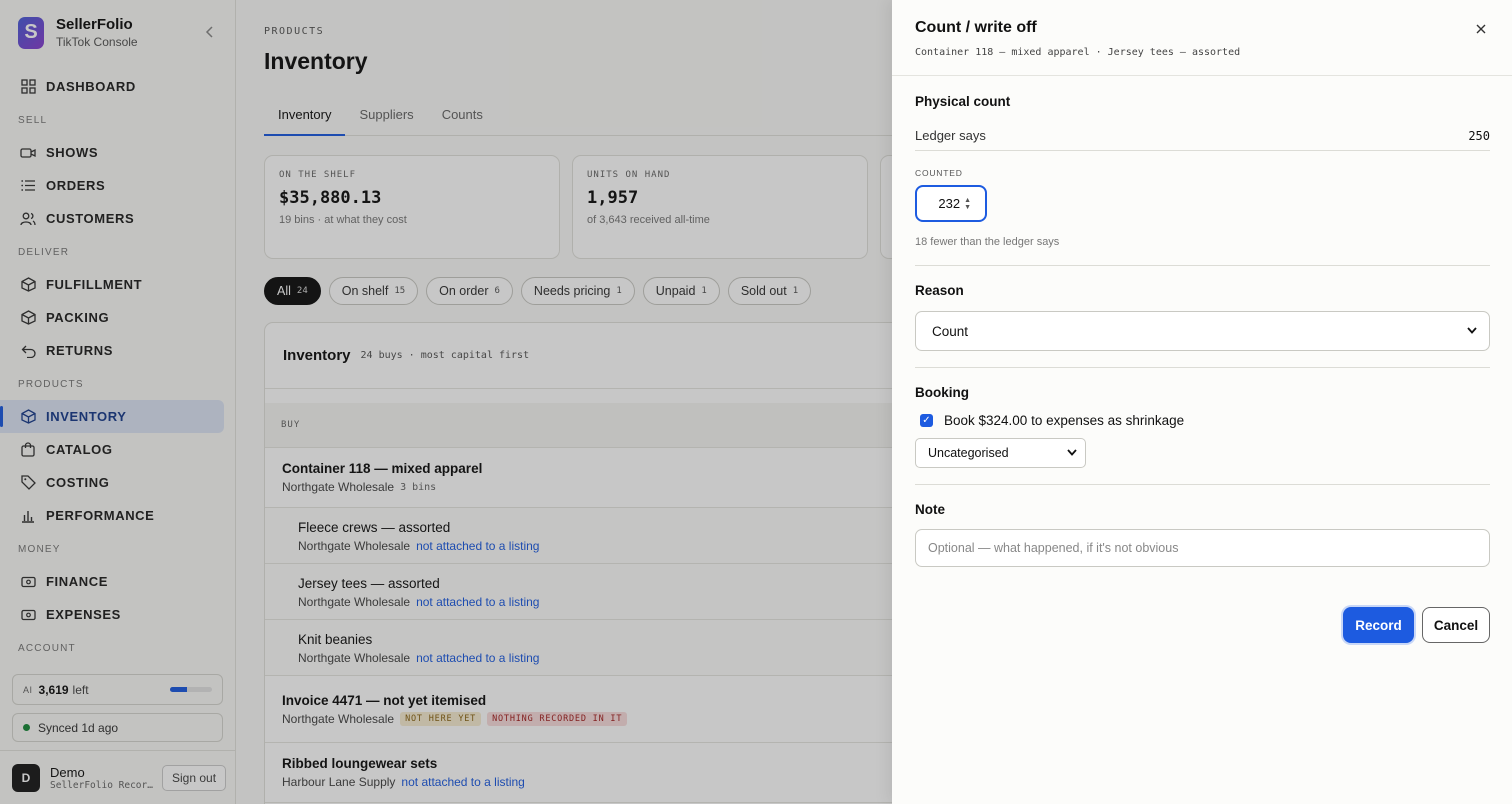 The width and height of the screenshot is (1512, 804). What do you see at coordinates (1456, 625) in the screenshot?
I see `cancel-button: Cancel` at bounding box center [1456, 625].